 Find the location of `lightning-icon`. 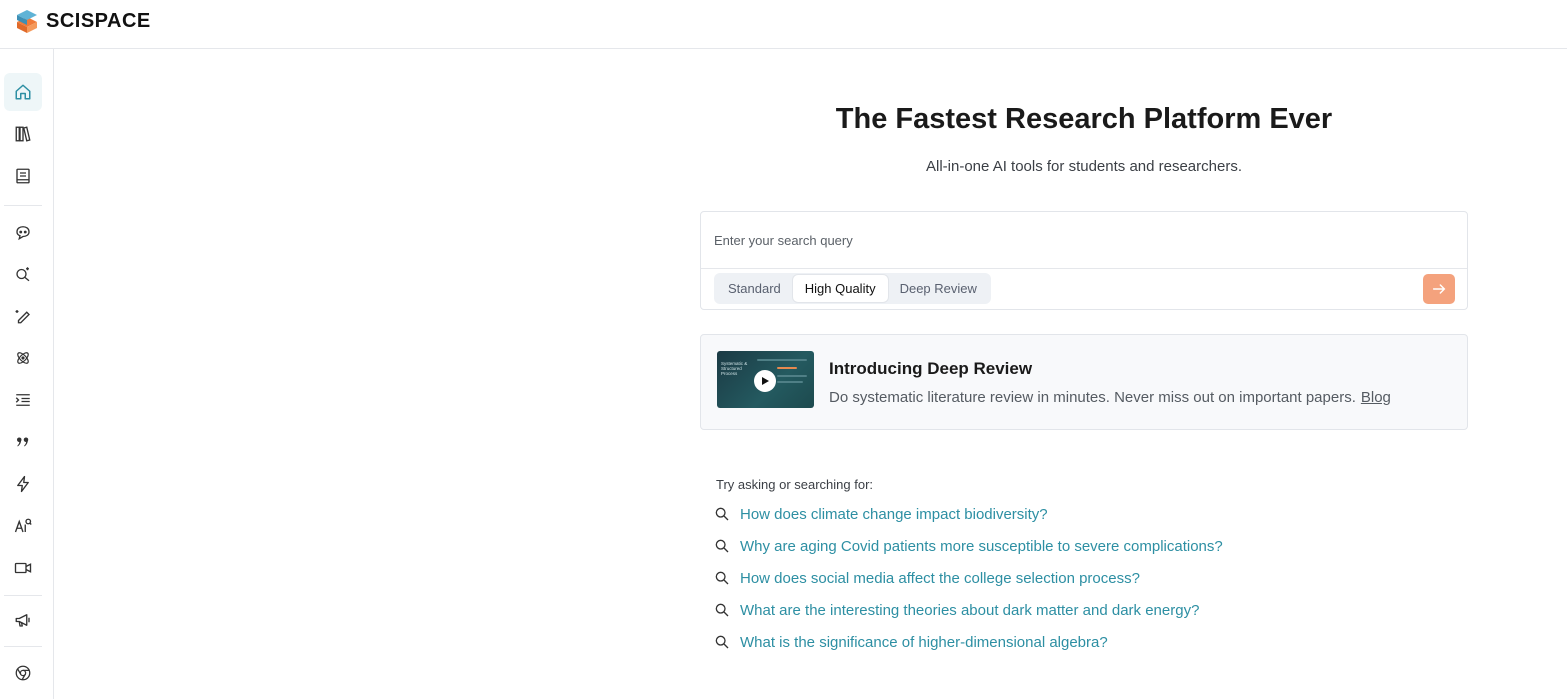

lightning-icon is located at coordinates (23, 484).